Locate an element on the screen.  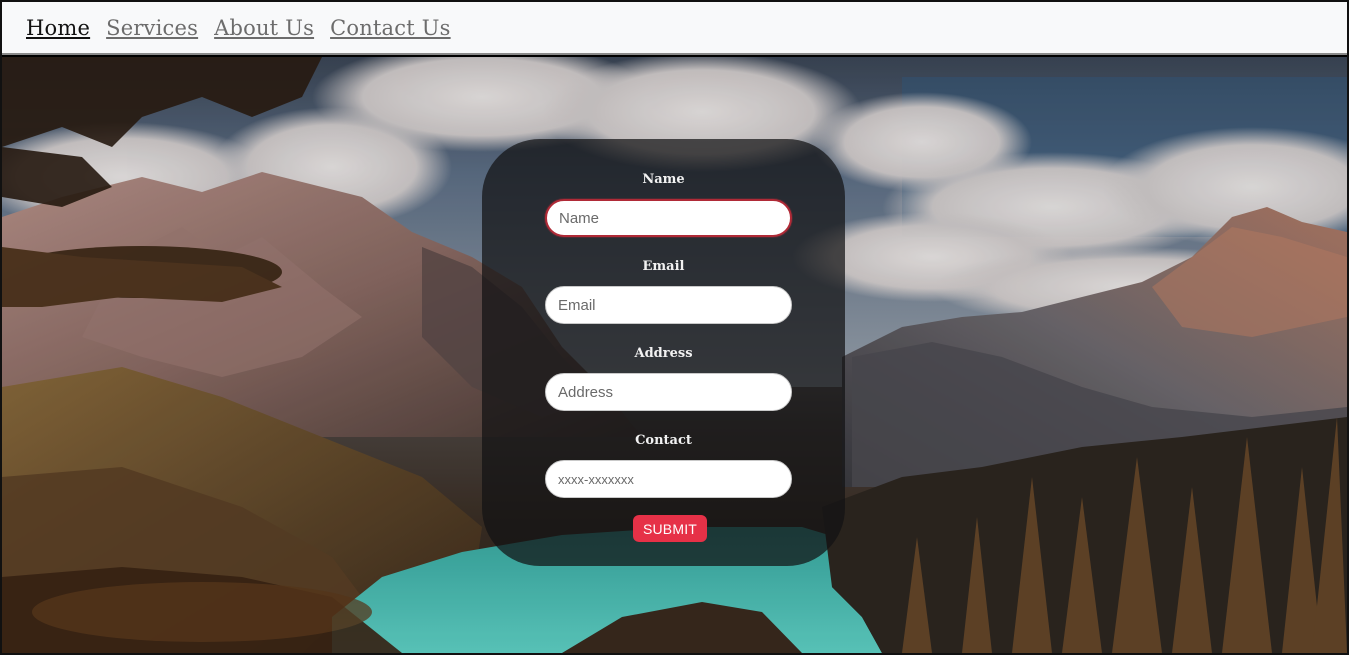
nav-link-services: Services is located at coordinates (152, 28).